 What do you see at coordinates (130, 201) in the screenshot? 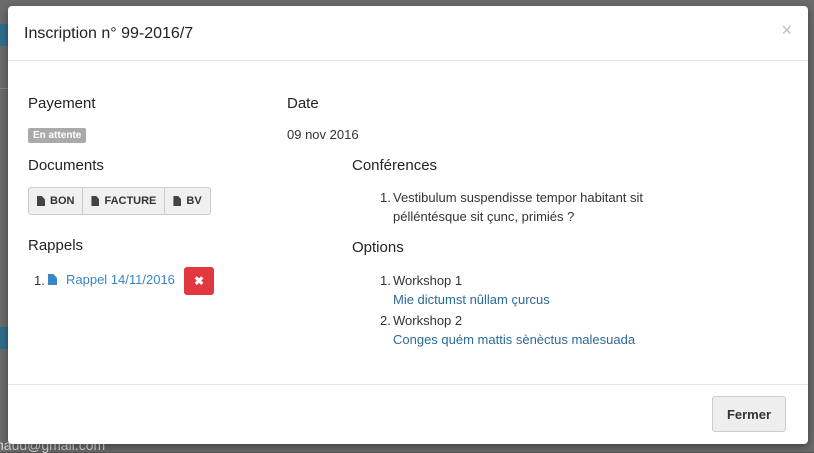
I see `document-facture-label: FACTURE` at bounding box center [130, 201].